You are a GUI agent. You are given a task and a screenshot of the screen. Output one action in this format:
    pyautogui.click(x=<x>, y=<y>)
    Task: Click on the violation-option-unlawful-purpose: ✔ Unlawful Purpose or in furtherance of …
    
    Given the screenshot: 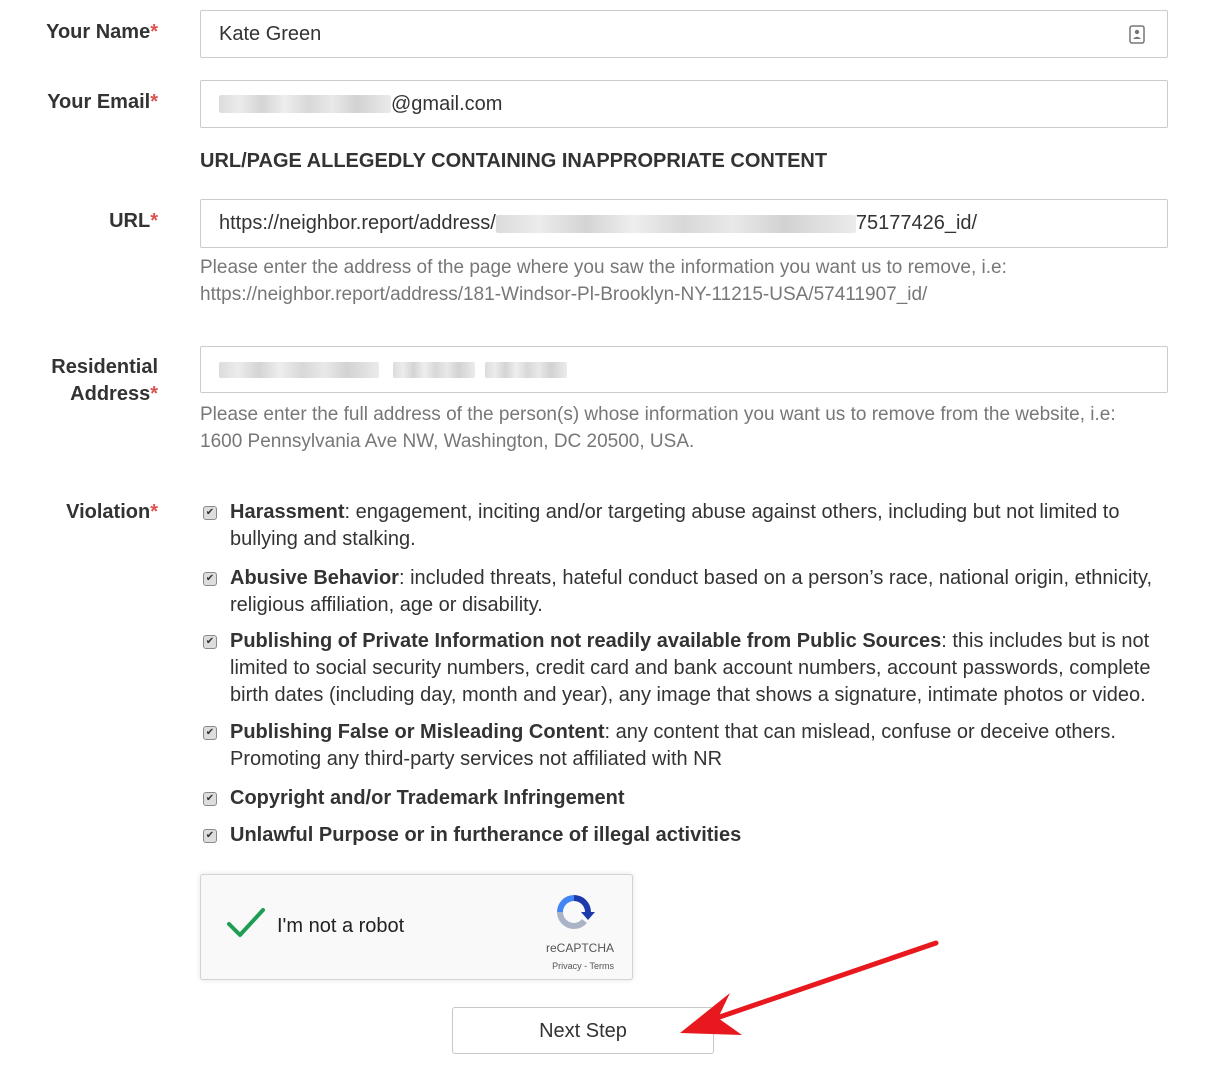 What is the action you would take?
    pyautogui.click(x=685, y=835)
    